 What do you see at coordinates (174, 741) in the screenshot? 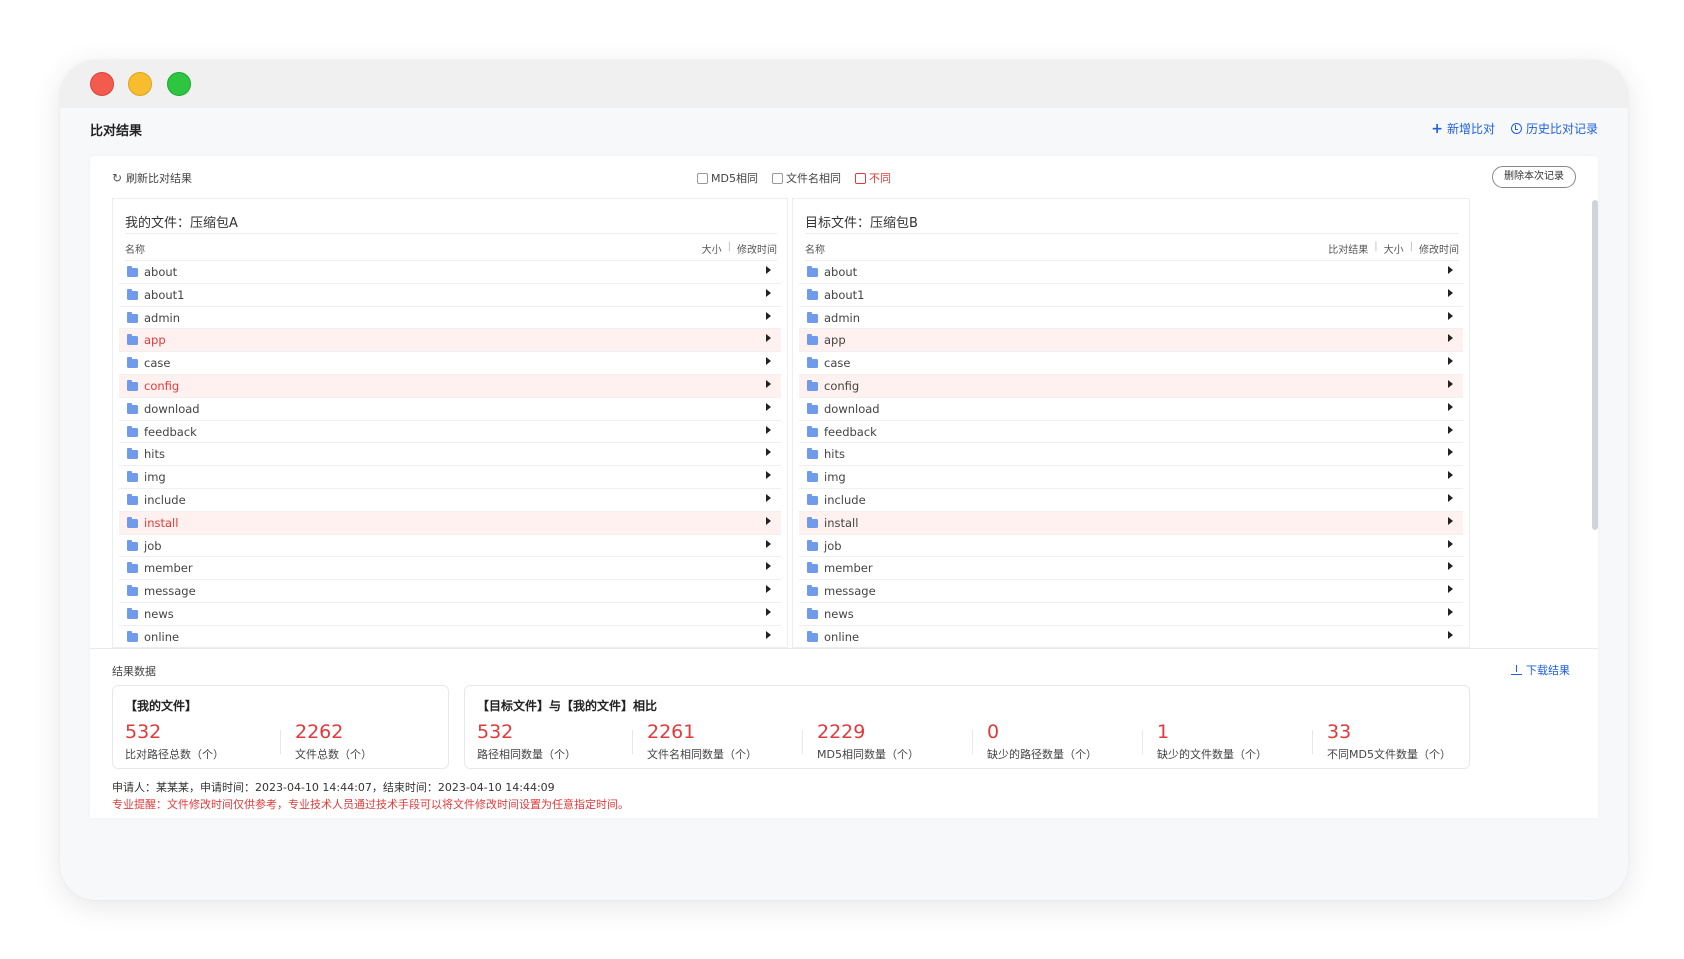
I see `stat-path-total: 532 比对路径总数（个）` at bounding box center [174, 741].